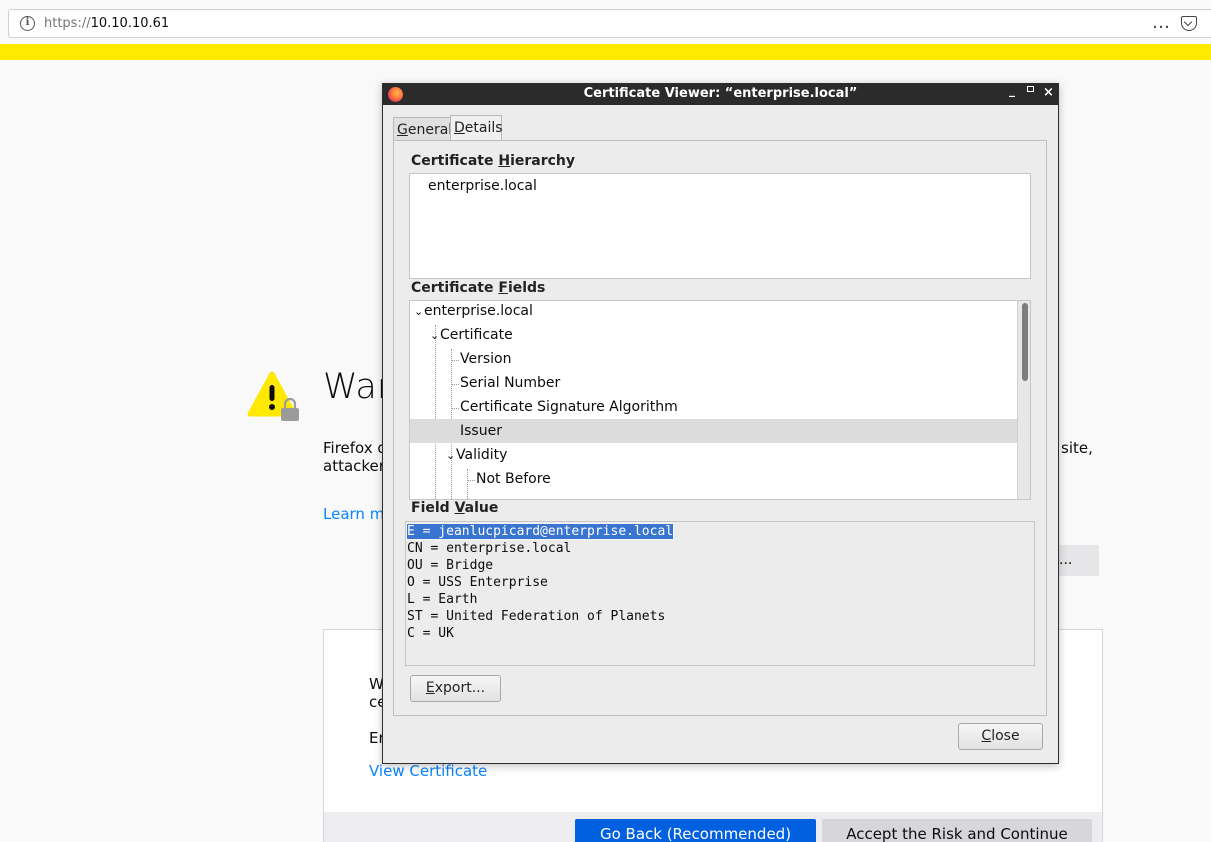 The width and height of the screenshot is (1211, 842). Describe the element at coordinates (455, 288) in the screenshot. I see `fields-label-pre: Certificate` at that location.